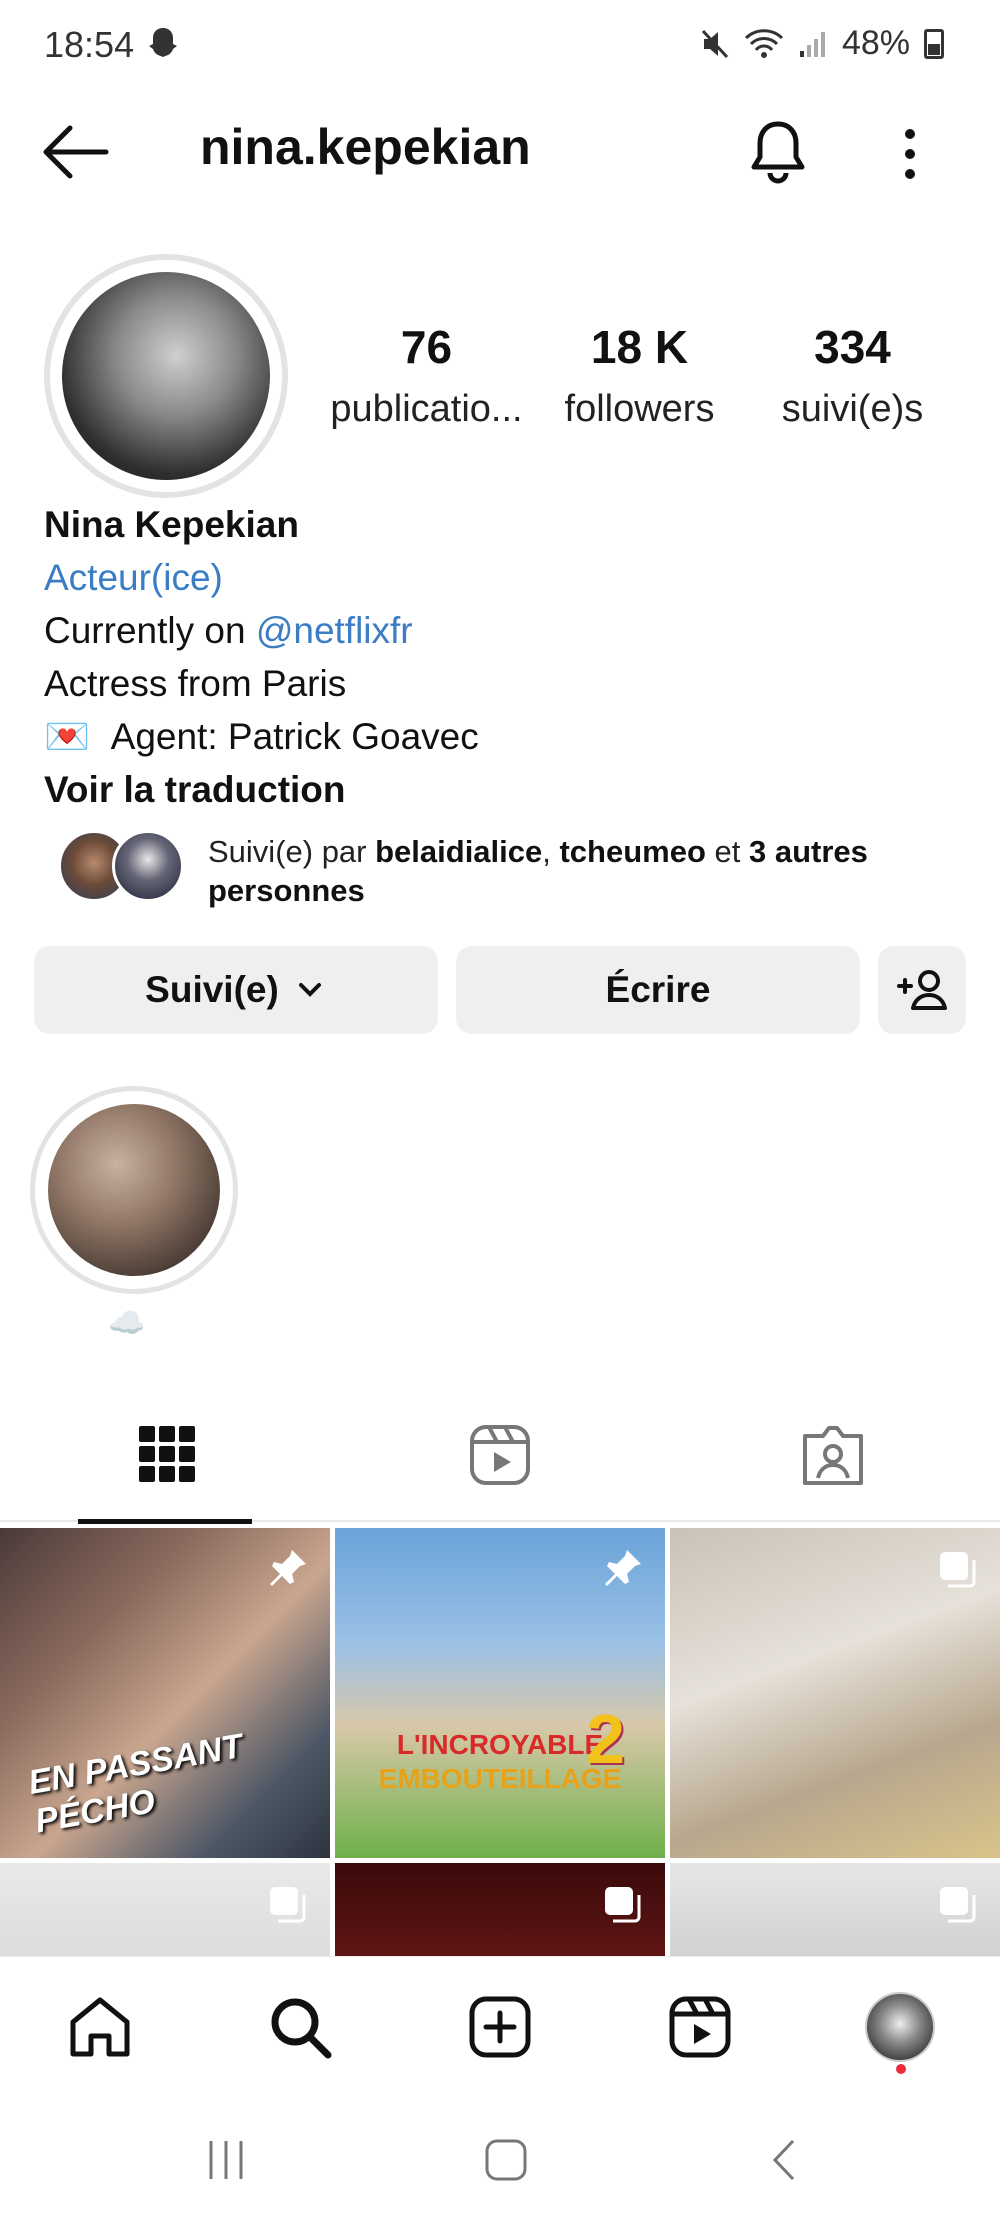  I want to click on recent-apps-button, so click(226, 2160).